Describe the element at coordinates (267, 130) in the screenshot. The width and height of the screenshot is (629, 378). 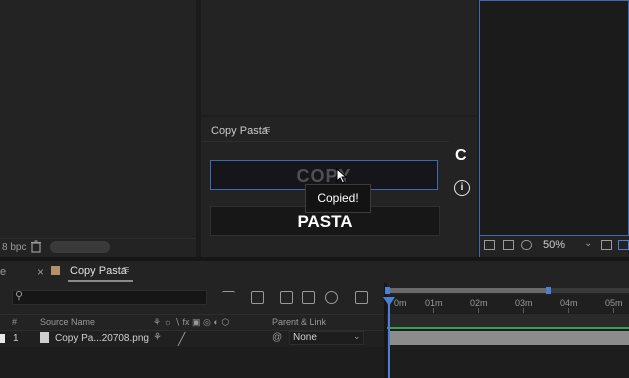
I see `panel-menu-icon: ≡` at that location.